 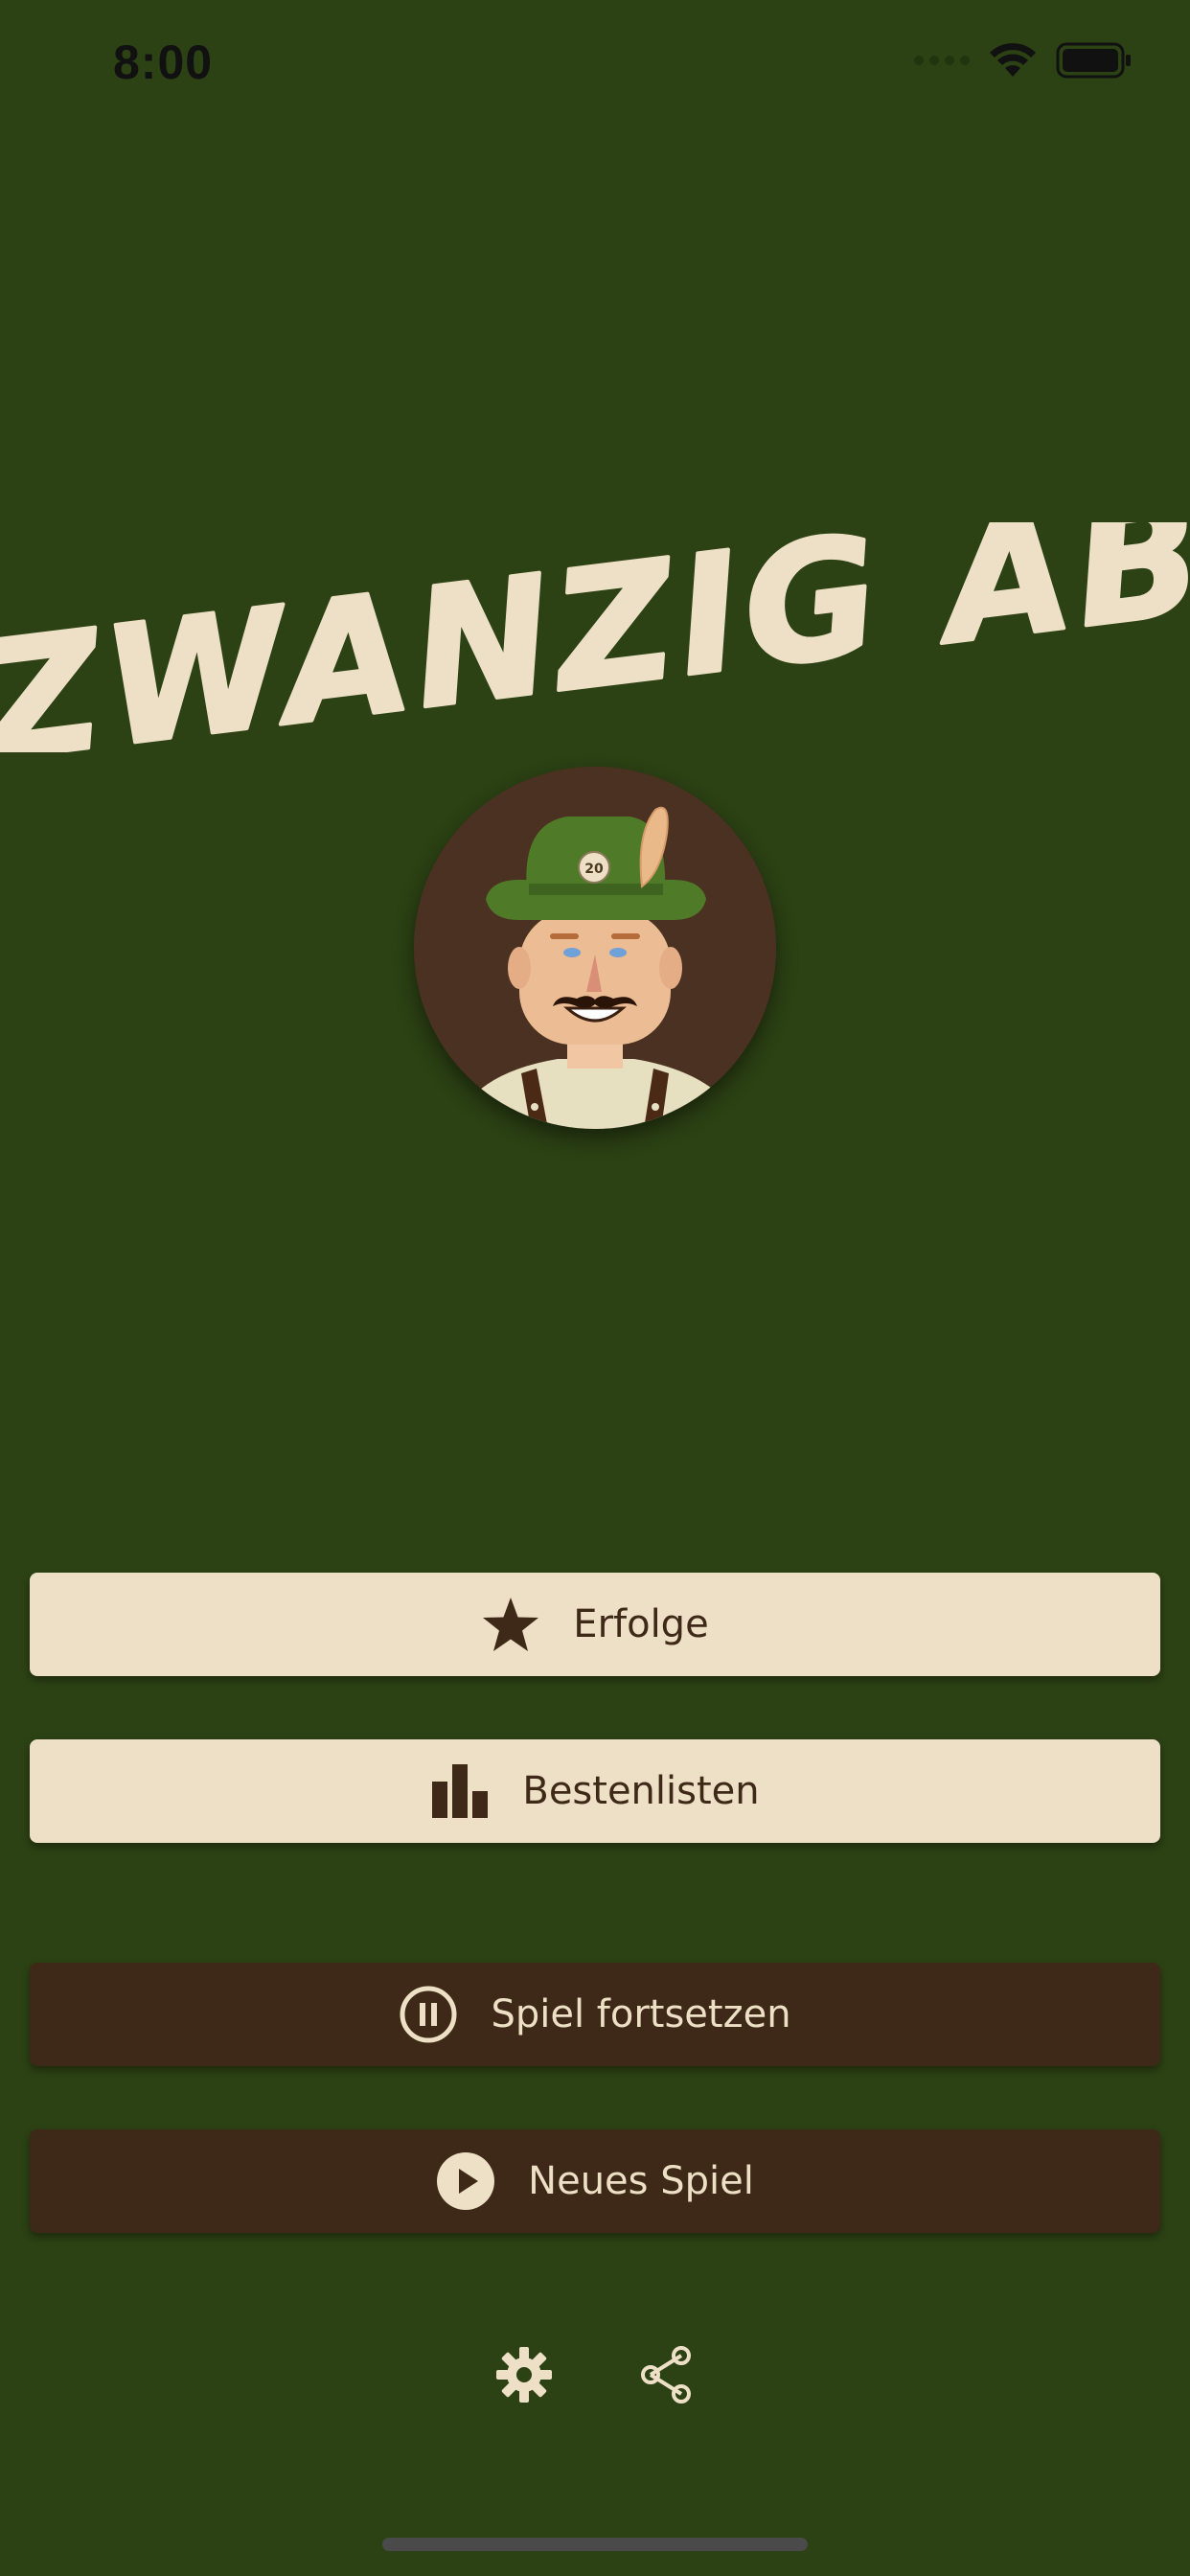 I want to click on new-game-label: Neues Spiel, so click(x=641, y=2181).